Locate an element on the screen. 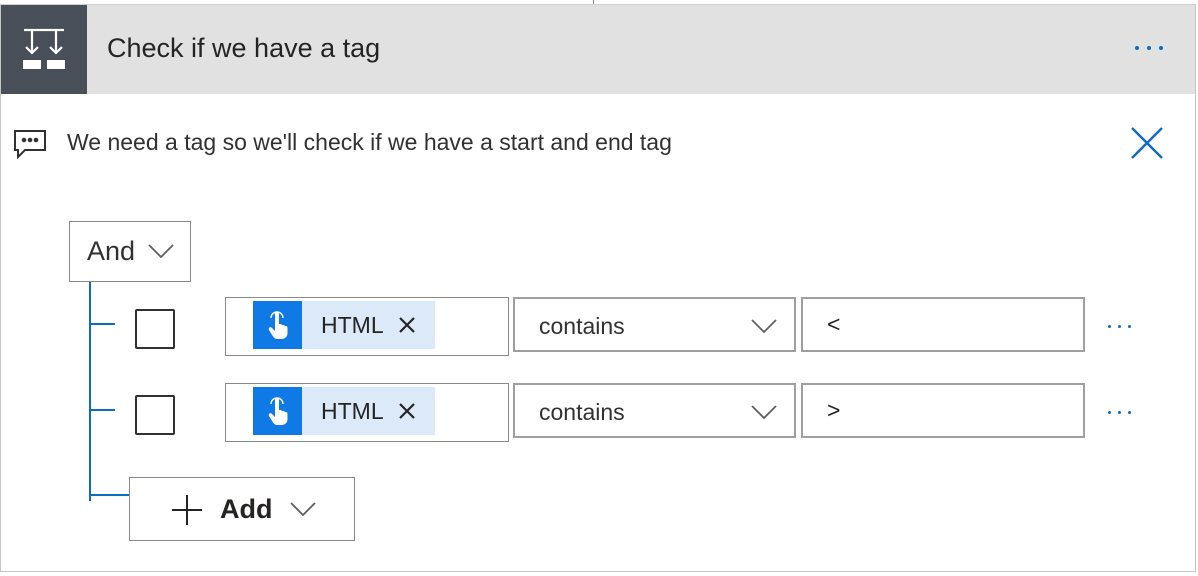  comment-icon is located at coordinates (30, 146).